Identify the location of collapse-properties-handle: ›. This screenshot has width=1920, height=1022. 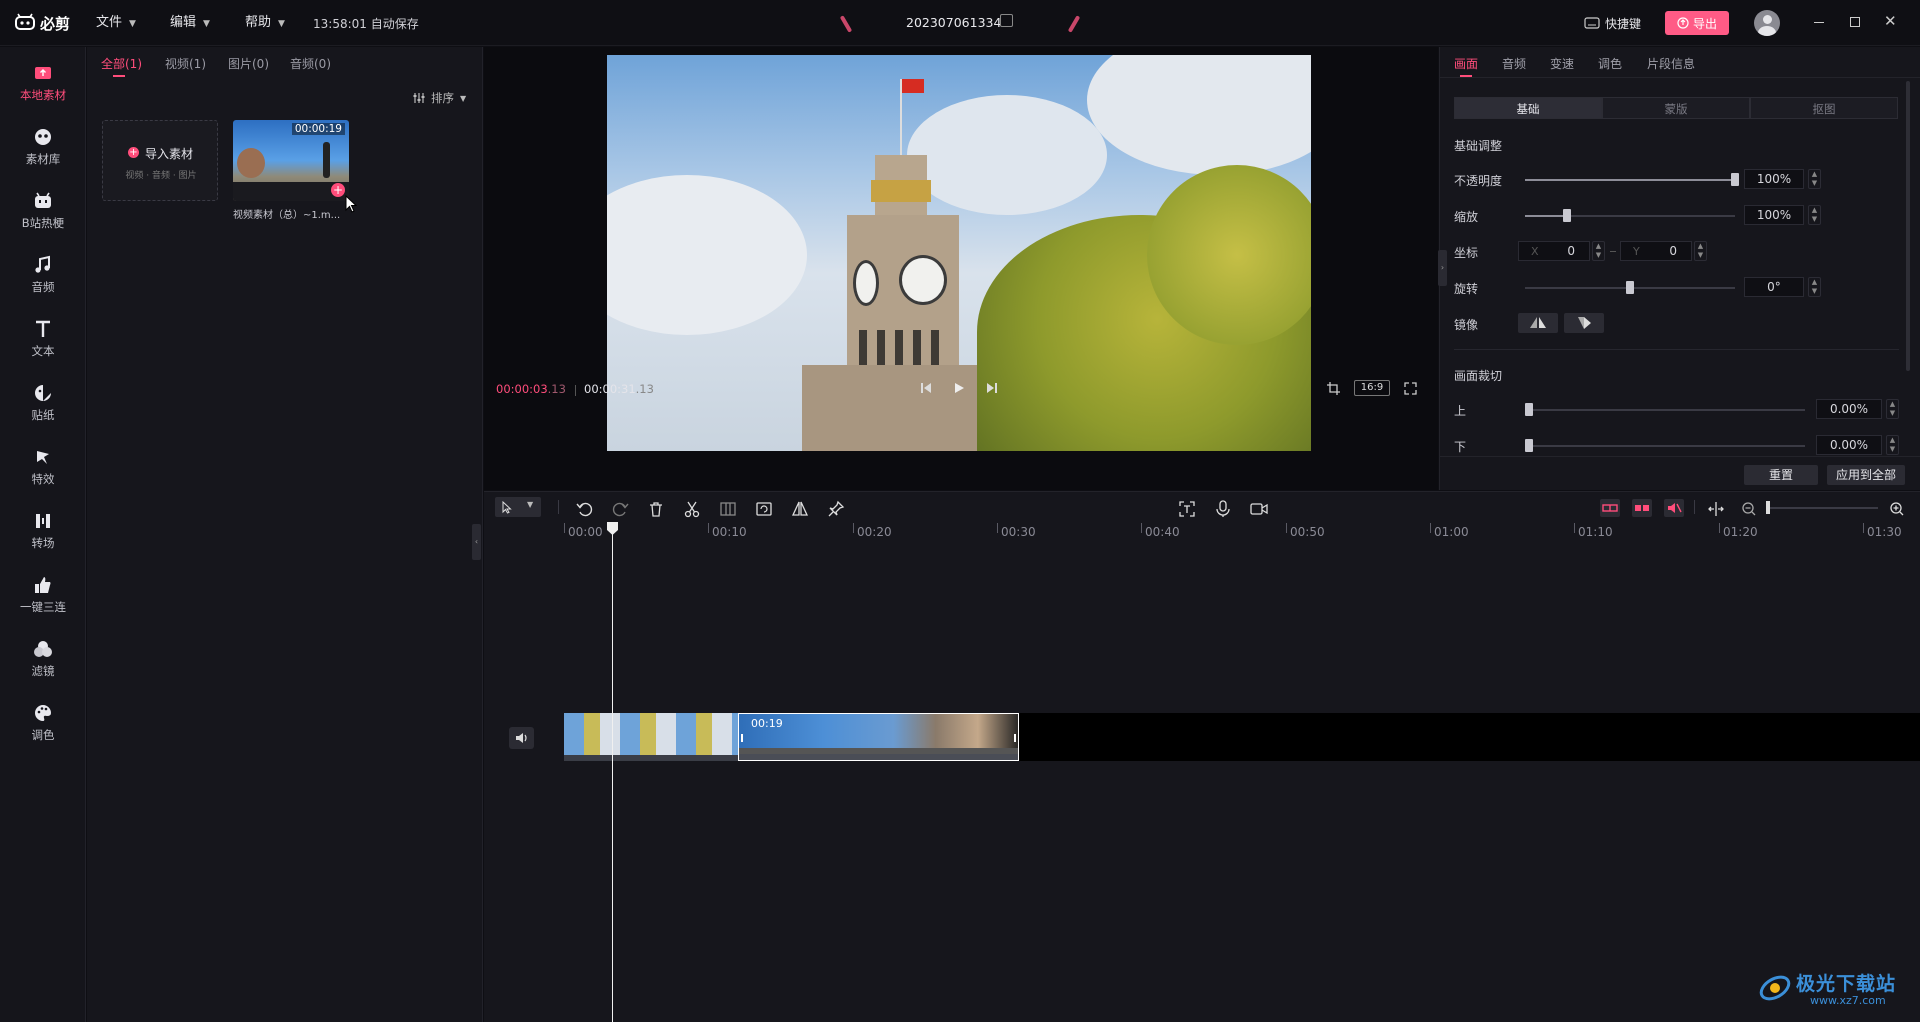
(1442, 268).